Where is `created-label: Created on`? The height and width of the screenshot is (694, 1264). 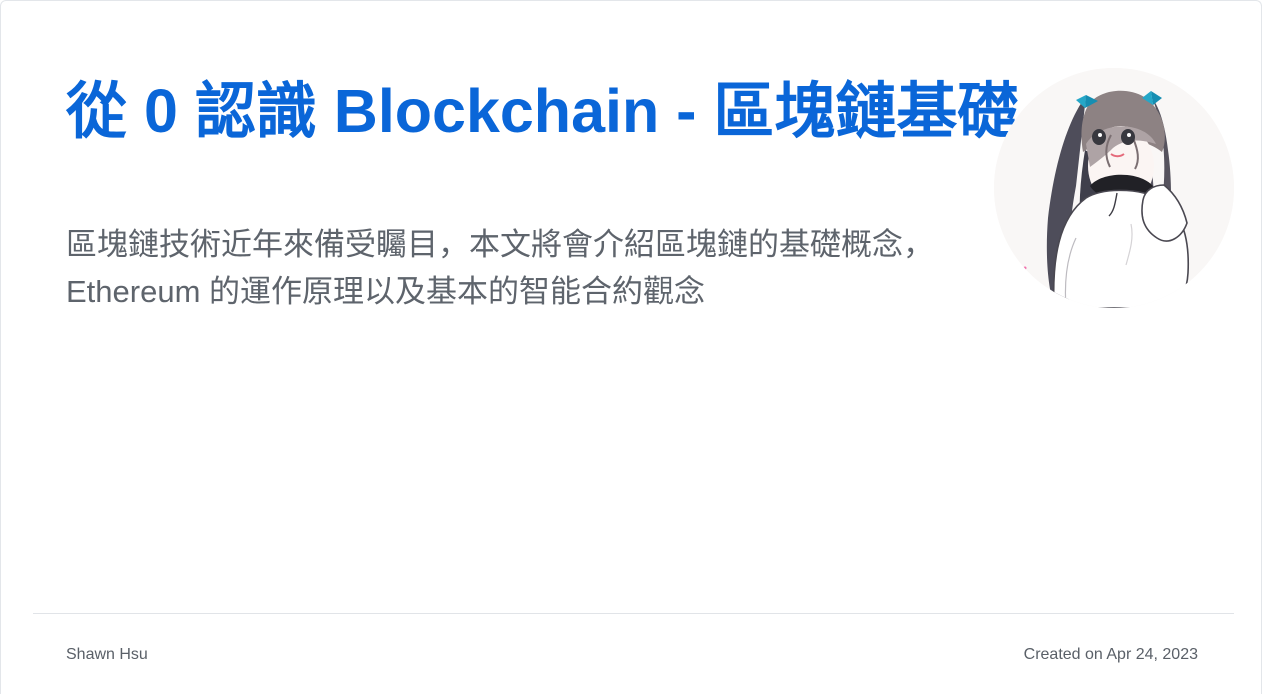
created-label: Created on is located at coordinates (1063, 654).